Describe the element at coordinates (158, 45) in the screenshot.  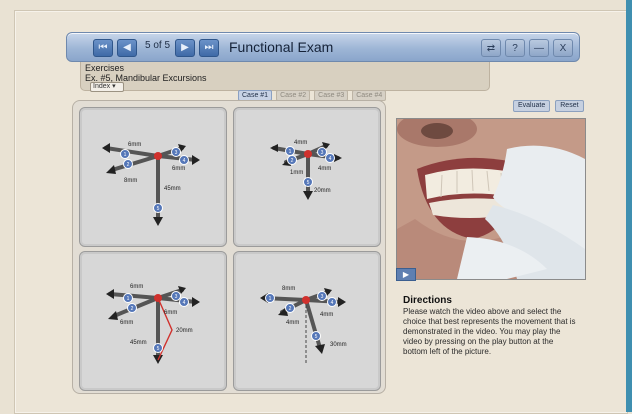
I see `page-counter: 5 of 5` at that location.